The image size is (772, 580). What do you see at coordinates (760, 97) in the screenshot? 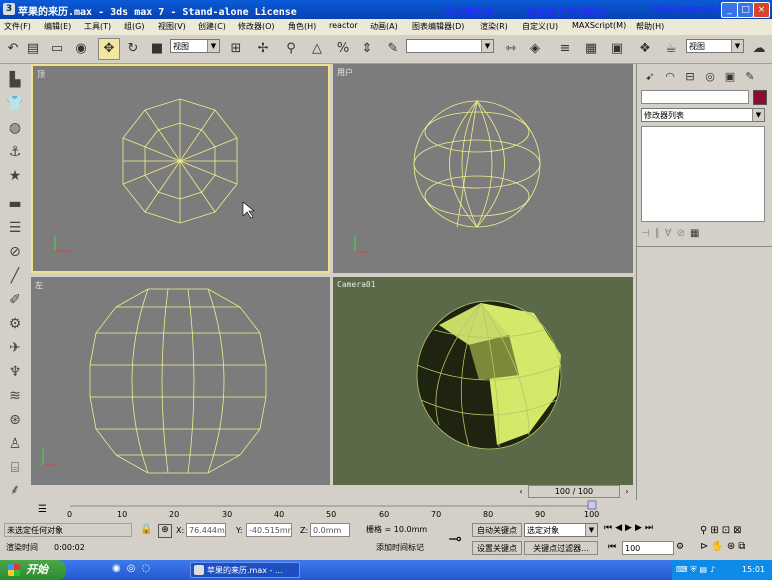
I see `object-color-swatch` at bounding box center [760, 97].